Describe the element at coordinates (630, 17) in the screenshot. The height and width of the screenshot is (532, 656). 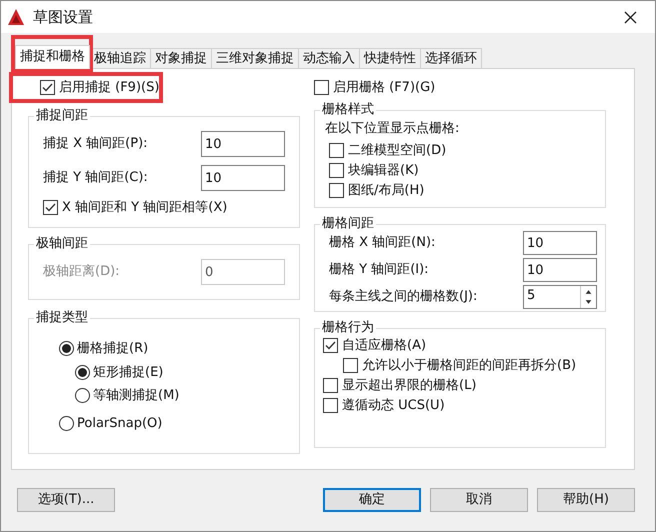
I see `close-icon` at that location.